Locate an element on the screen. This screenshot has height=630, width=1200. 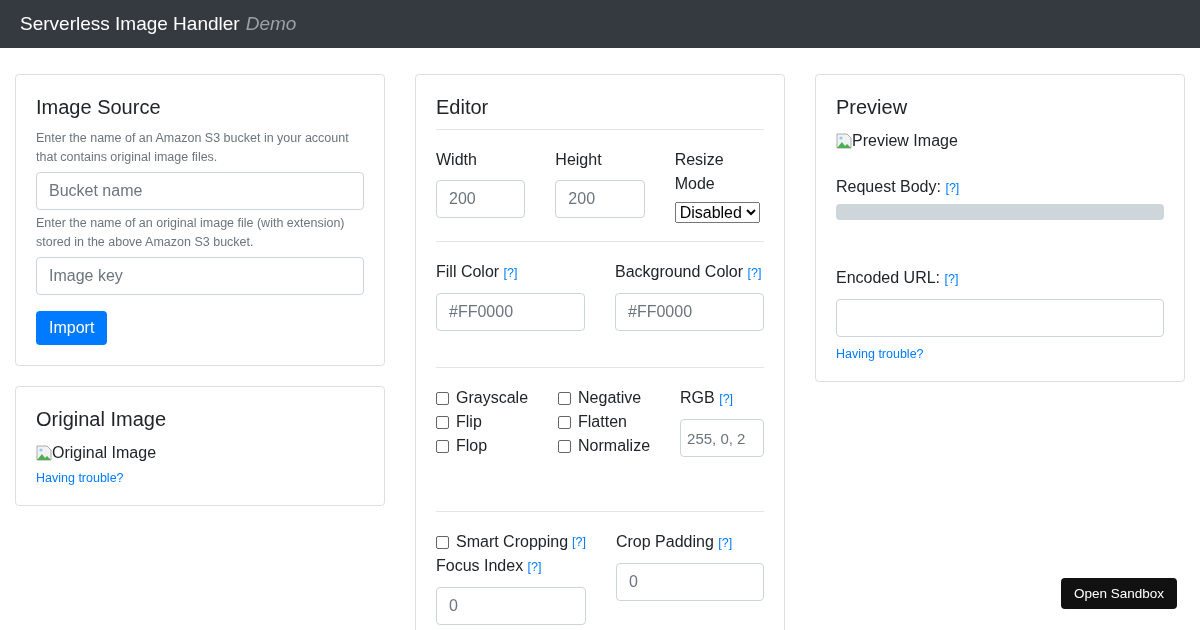
field-label: Focus Index is located at coordinates (480, 565).